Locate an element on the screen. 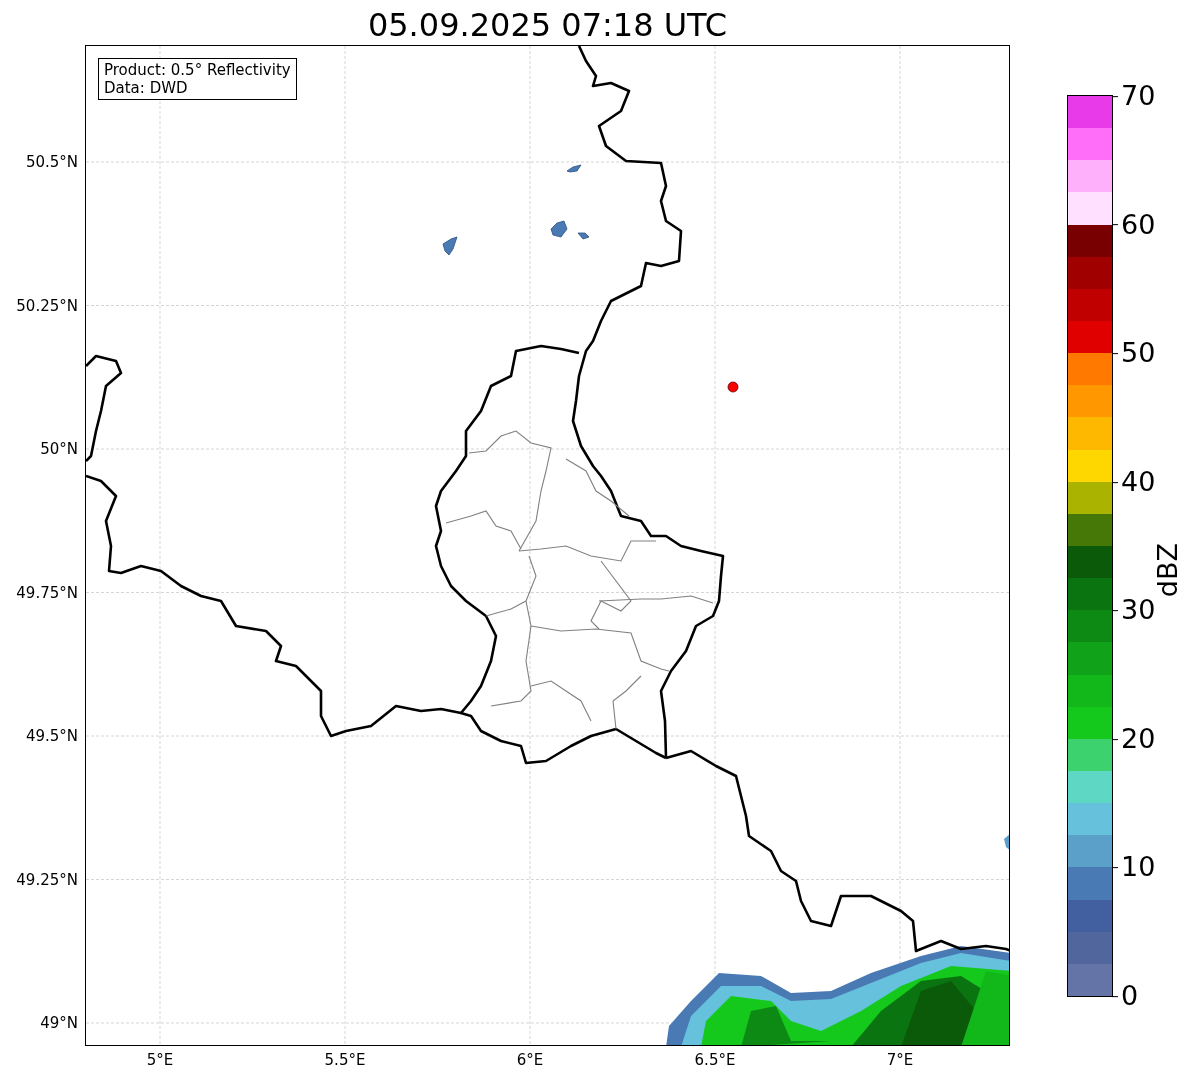  latitude-label: 49.25°N is located at coordinates (47, 879).